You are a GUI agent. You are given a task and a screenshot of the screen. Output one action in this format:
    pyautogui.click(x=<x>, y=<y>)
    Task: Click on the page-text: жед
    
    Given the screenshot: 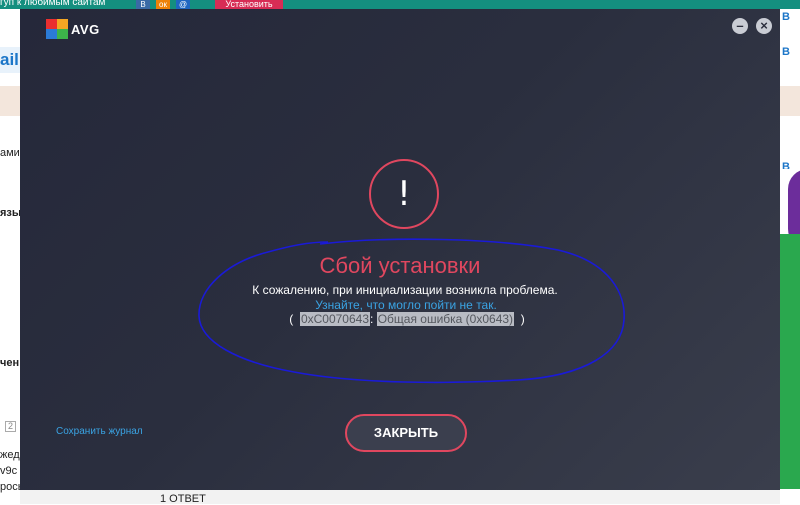 What is the action you would take?
    pyautogui.click(x=10, y=455)
    